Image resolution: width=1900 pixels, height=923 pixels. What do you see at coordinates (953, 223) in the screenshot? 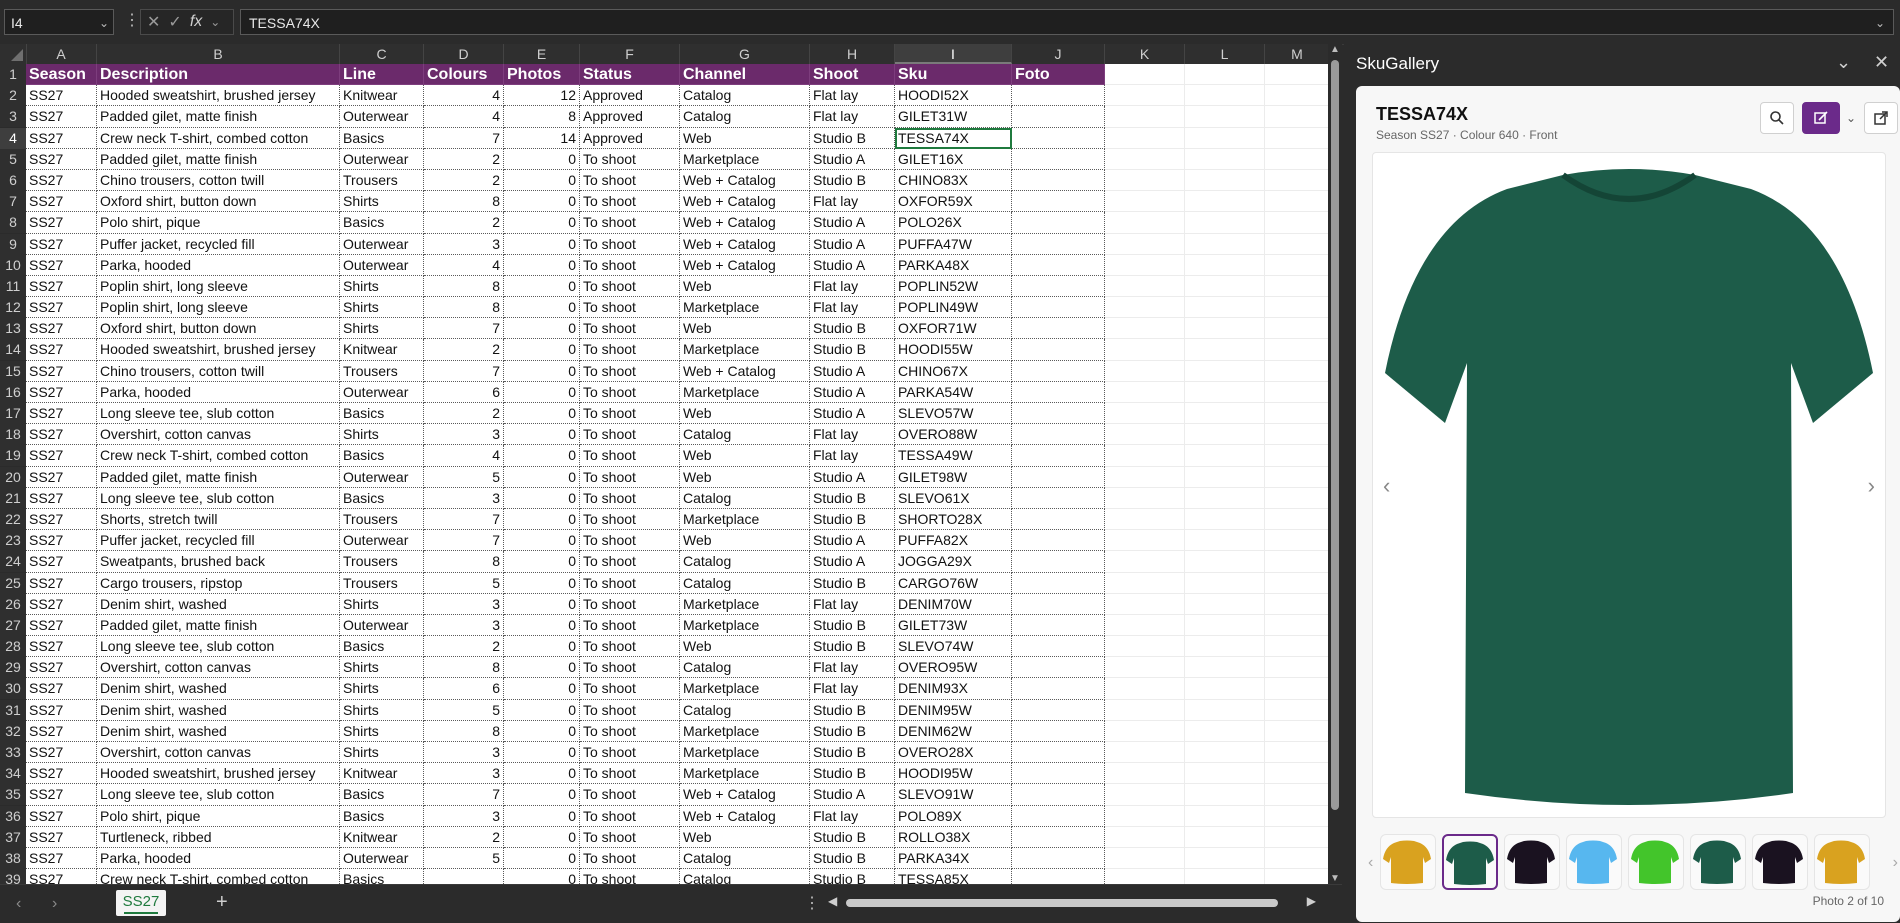
I see `table-cell: POLO26X` at bounding box center [953, 223].